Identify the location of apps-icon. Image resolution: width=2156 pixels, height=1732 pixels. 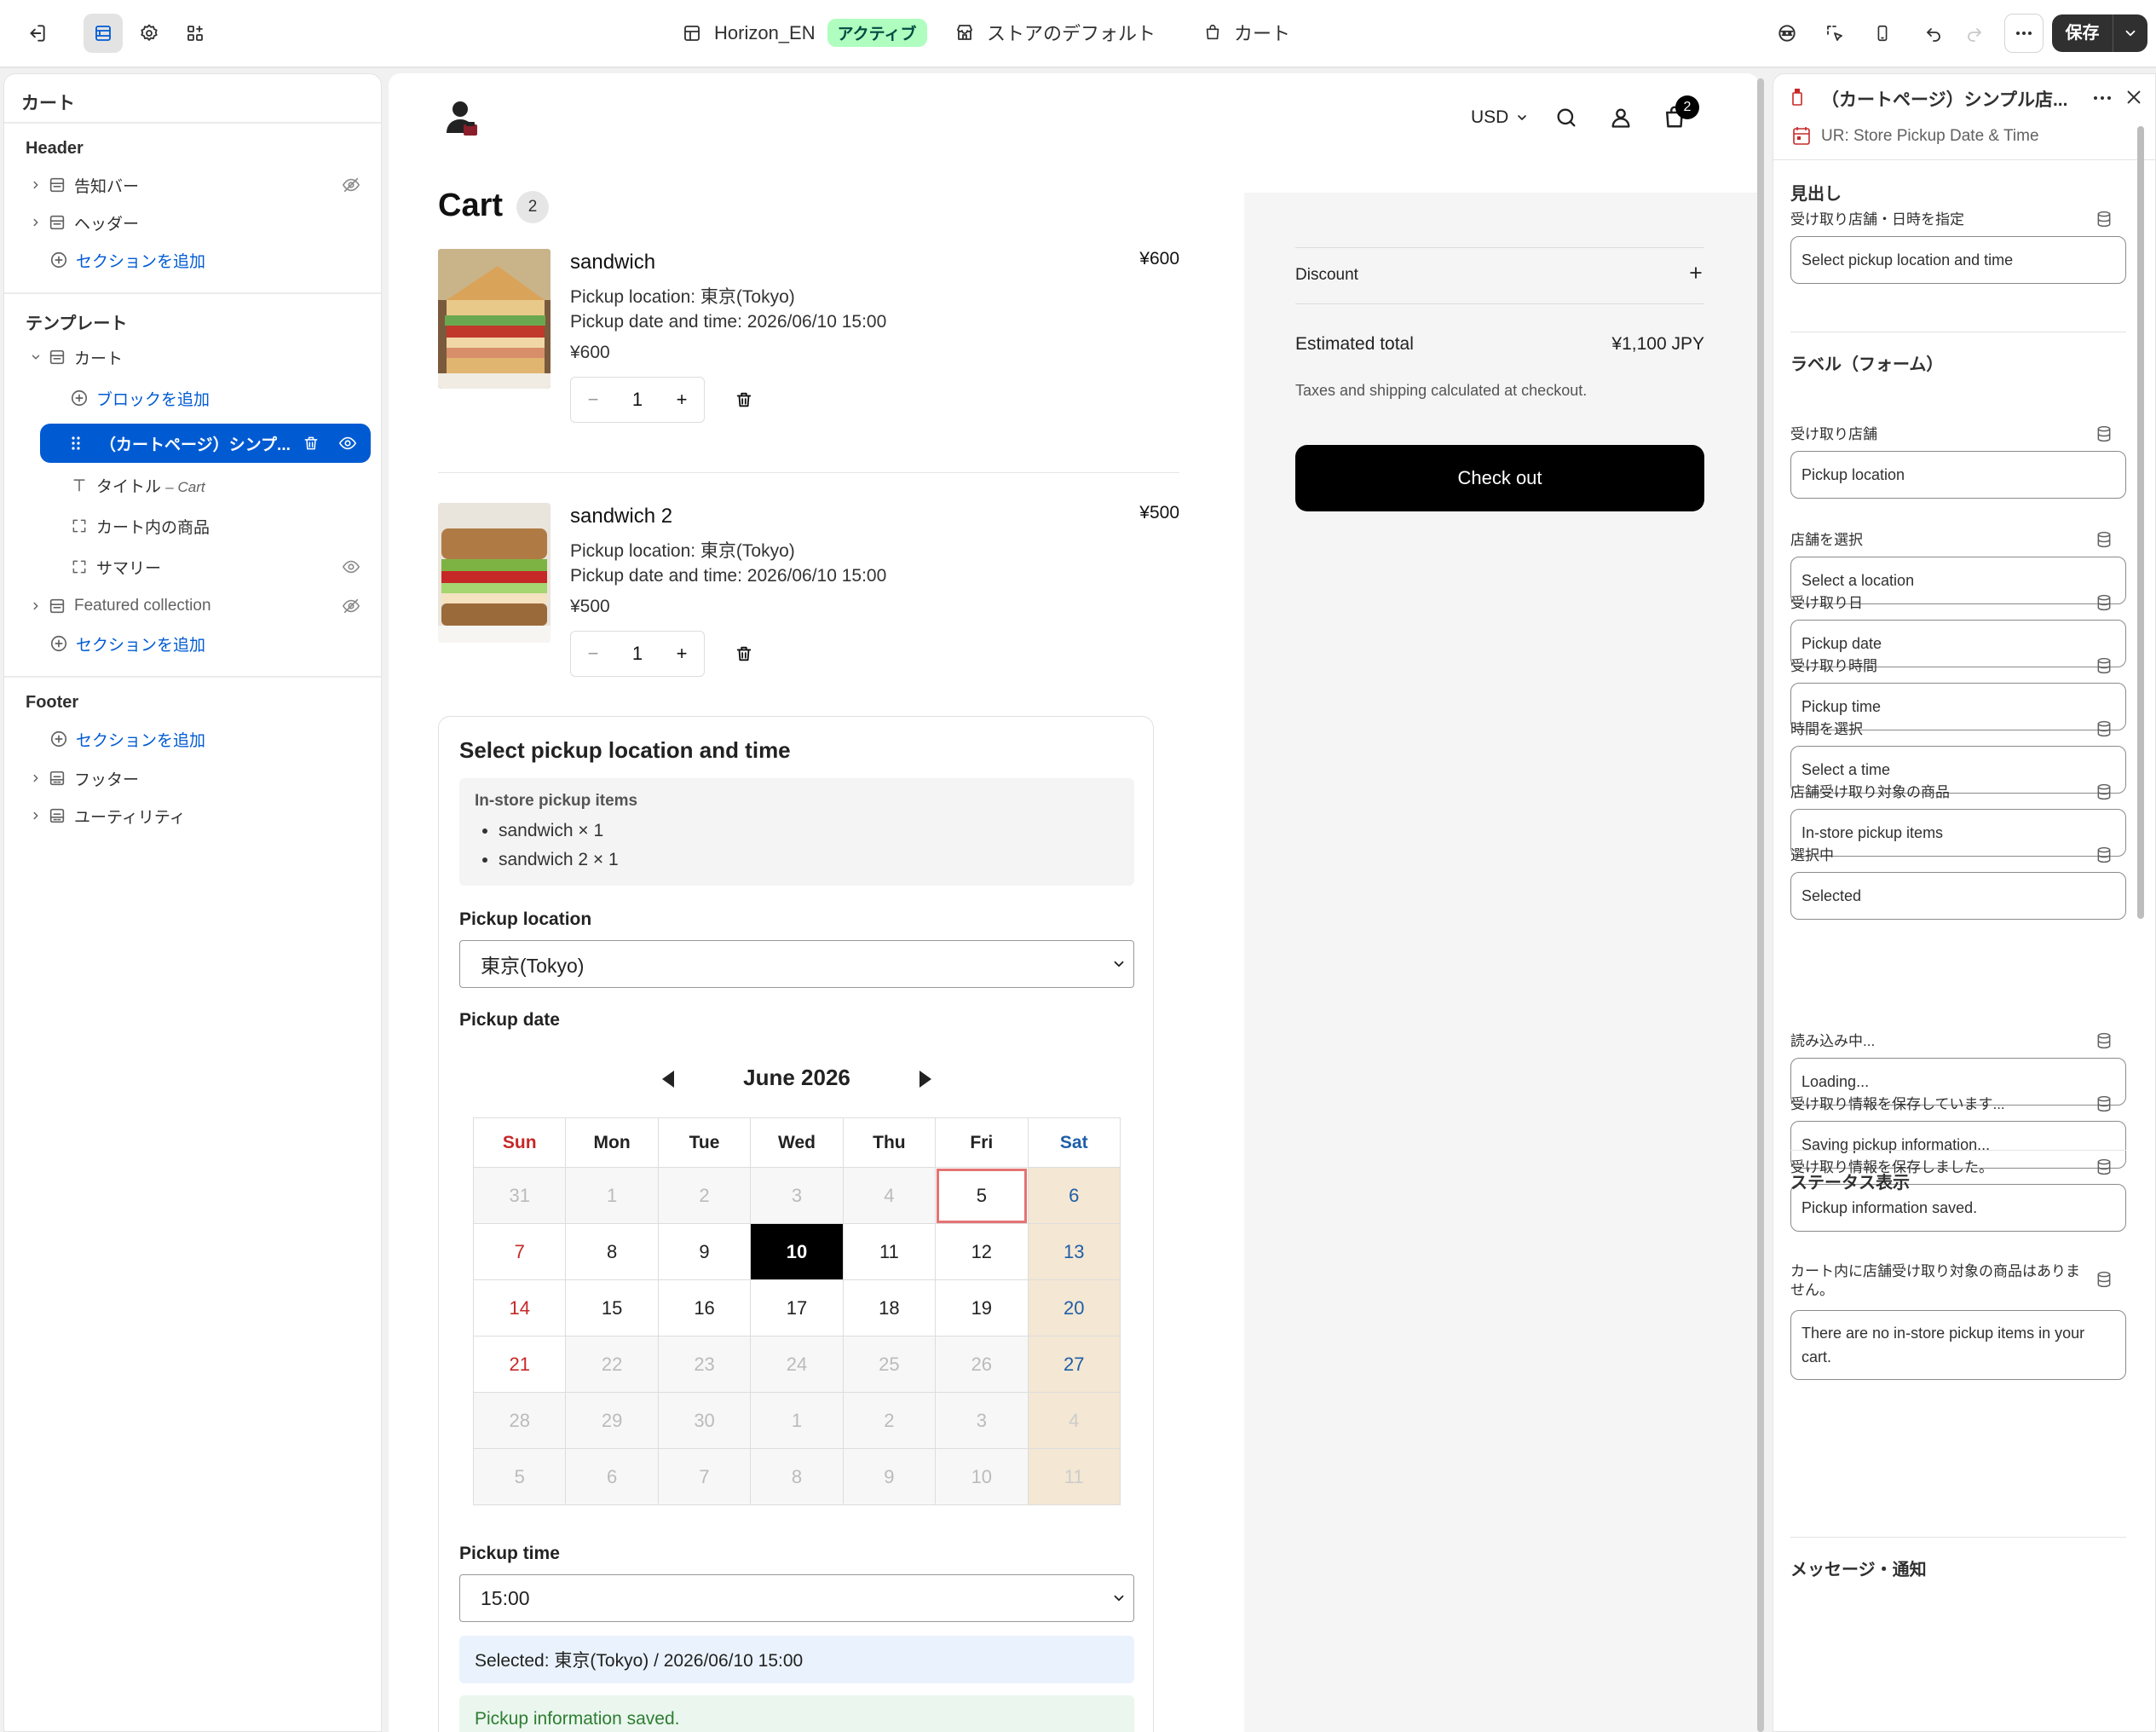
(195, 33).